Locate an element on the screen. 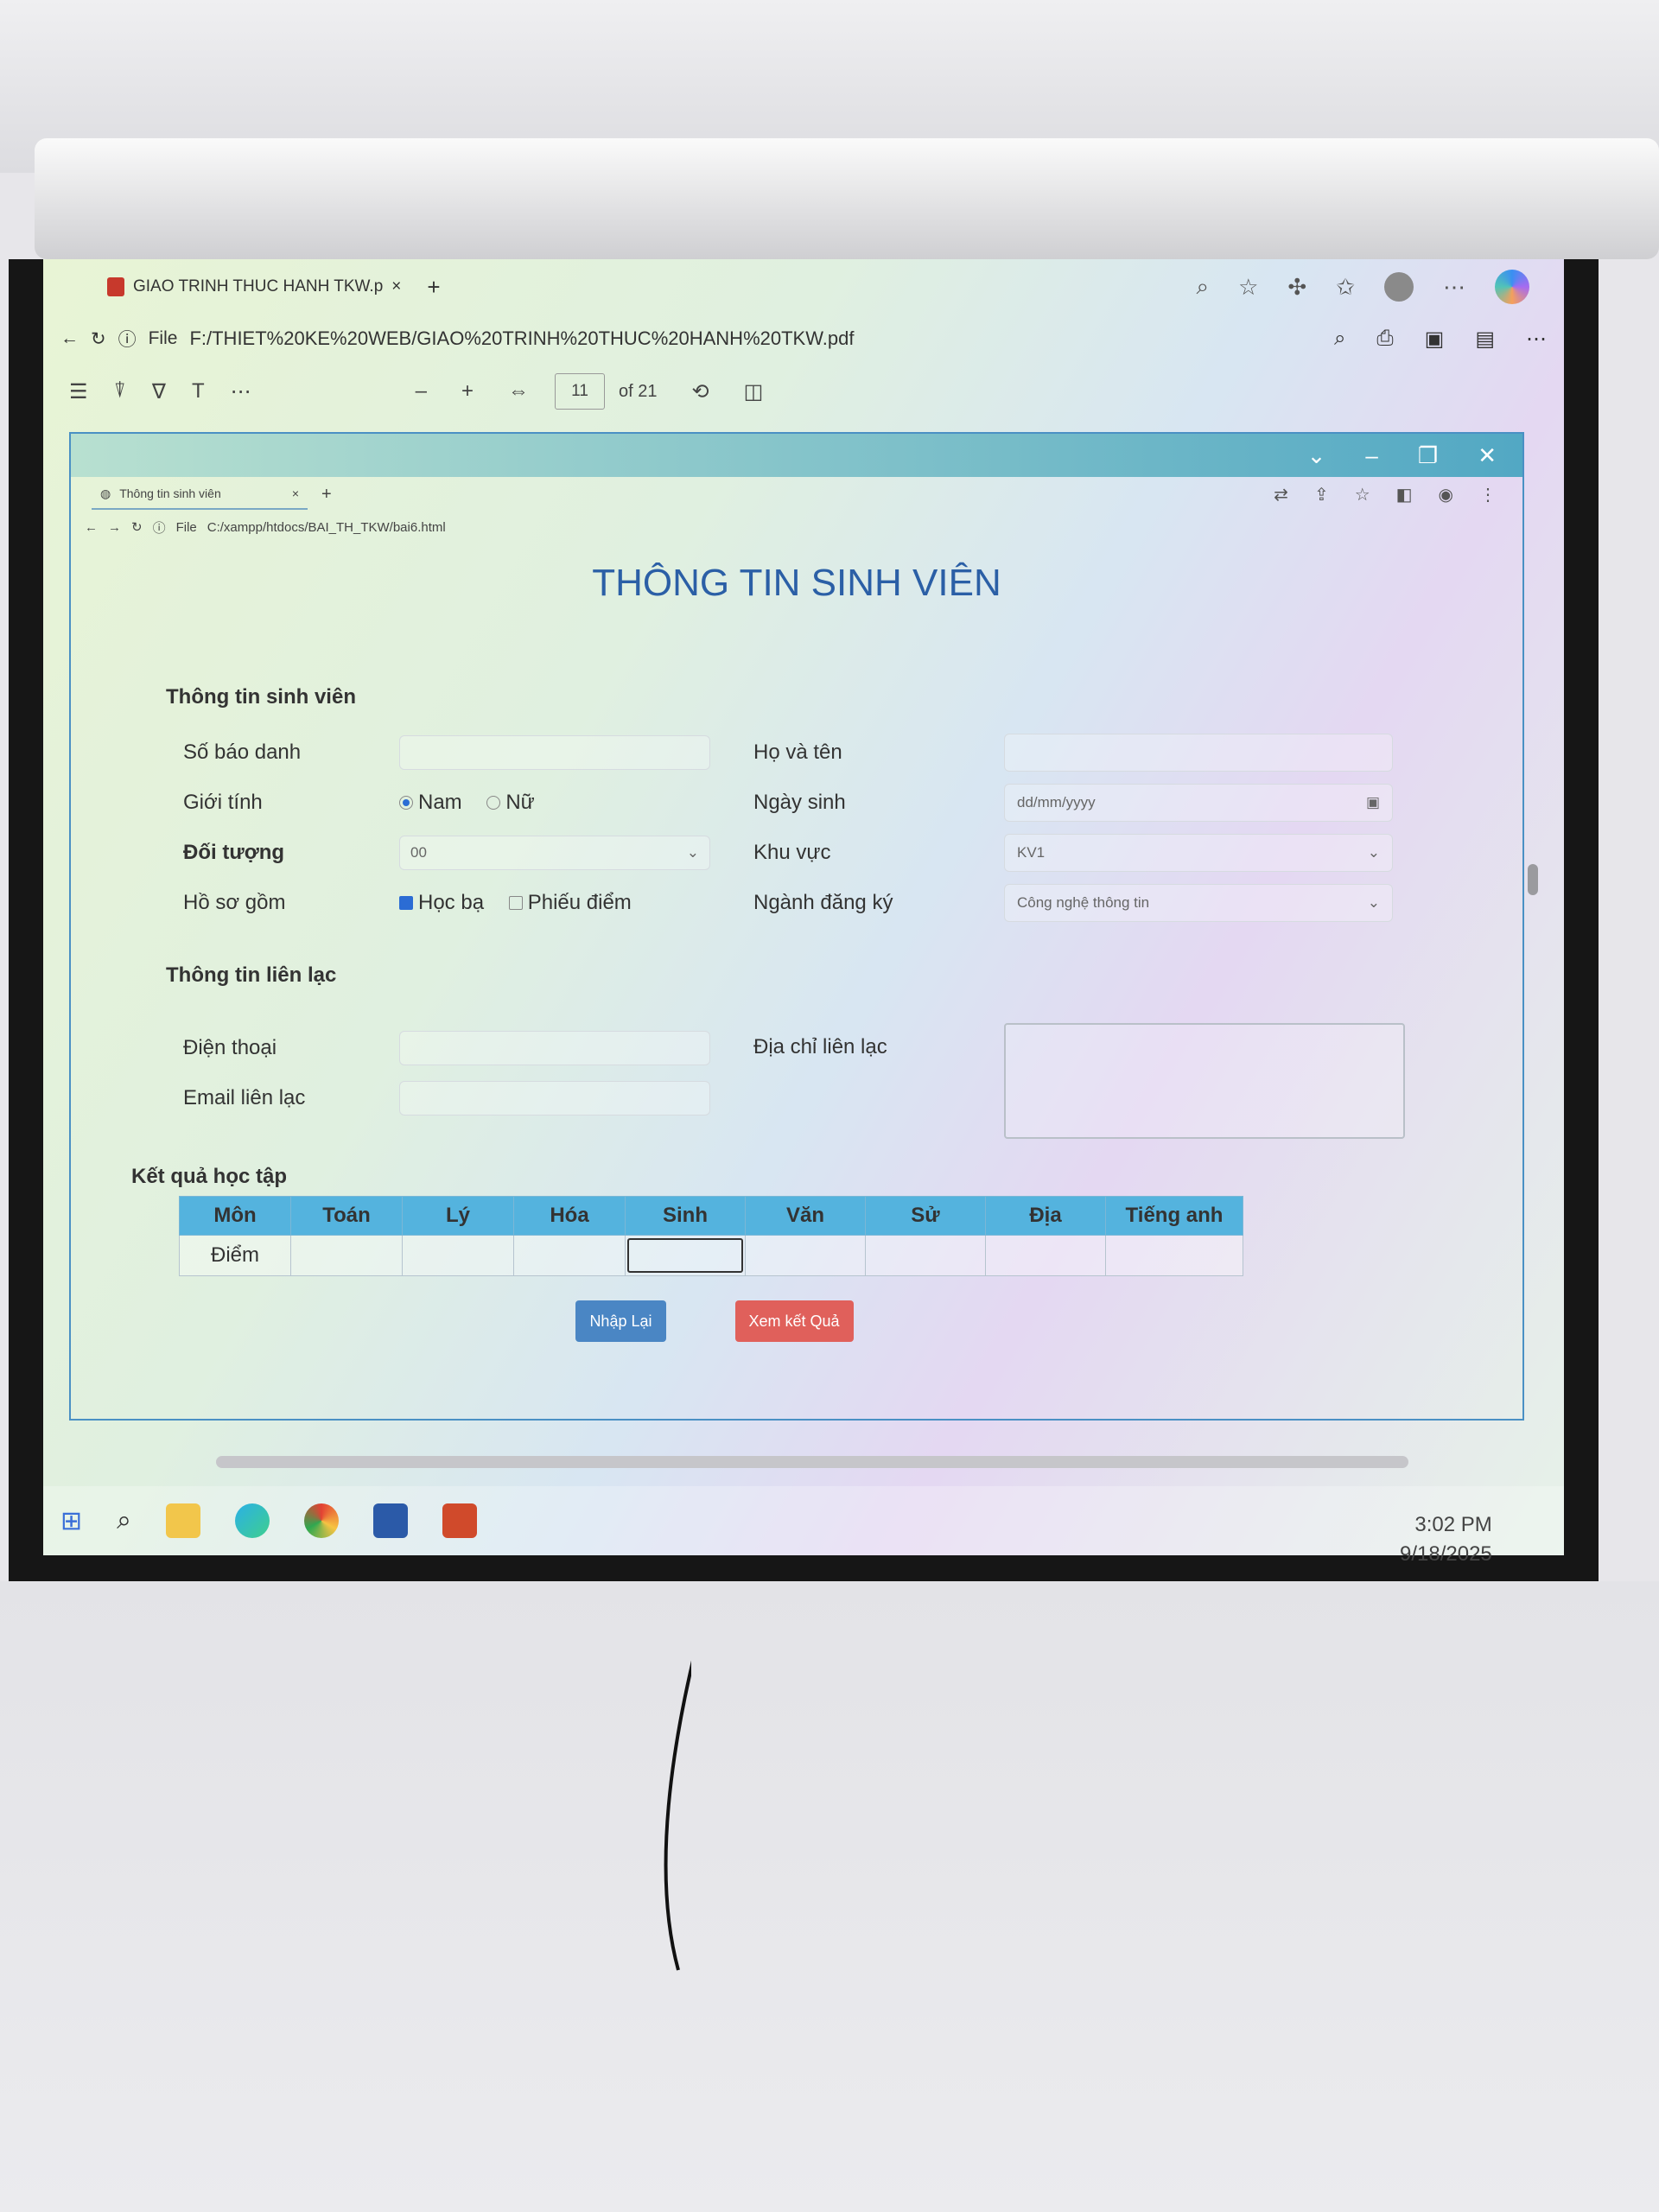  inner-address-url: C:/xampp/htdocs/BAI_TH_TKW/bai6.html is located at coordinates (326, 527).